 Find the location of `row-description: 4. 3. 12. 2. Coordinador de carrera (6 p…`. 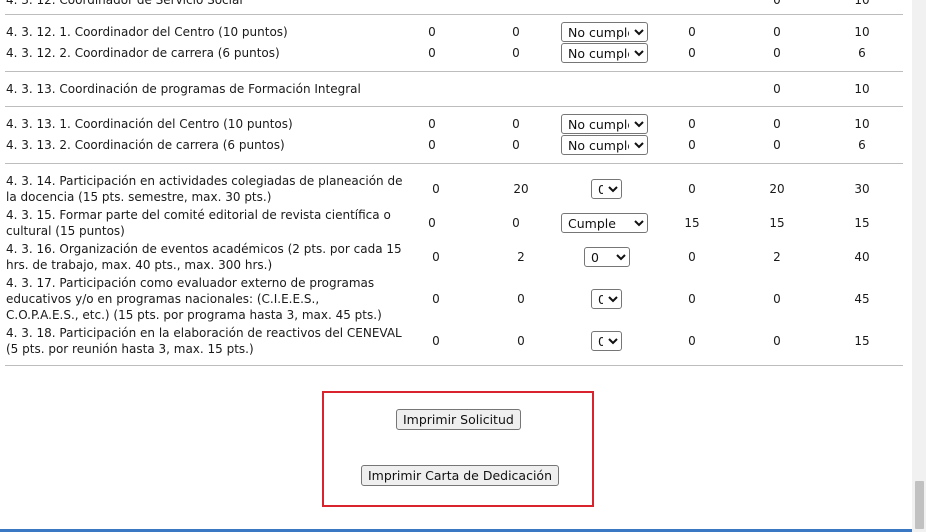

row-description: 4. 3. 12. 2. Coordinador de carrera (6 p… is located at coordinates (143, 53).